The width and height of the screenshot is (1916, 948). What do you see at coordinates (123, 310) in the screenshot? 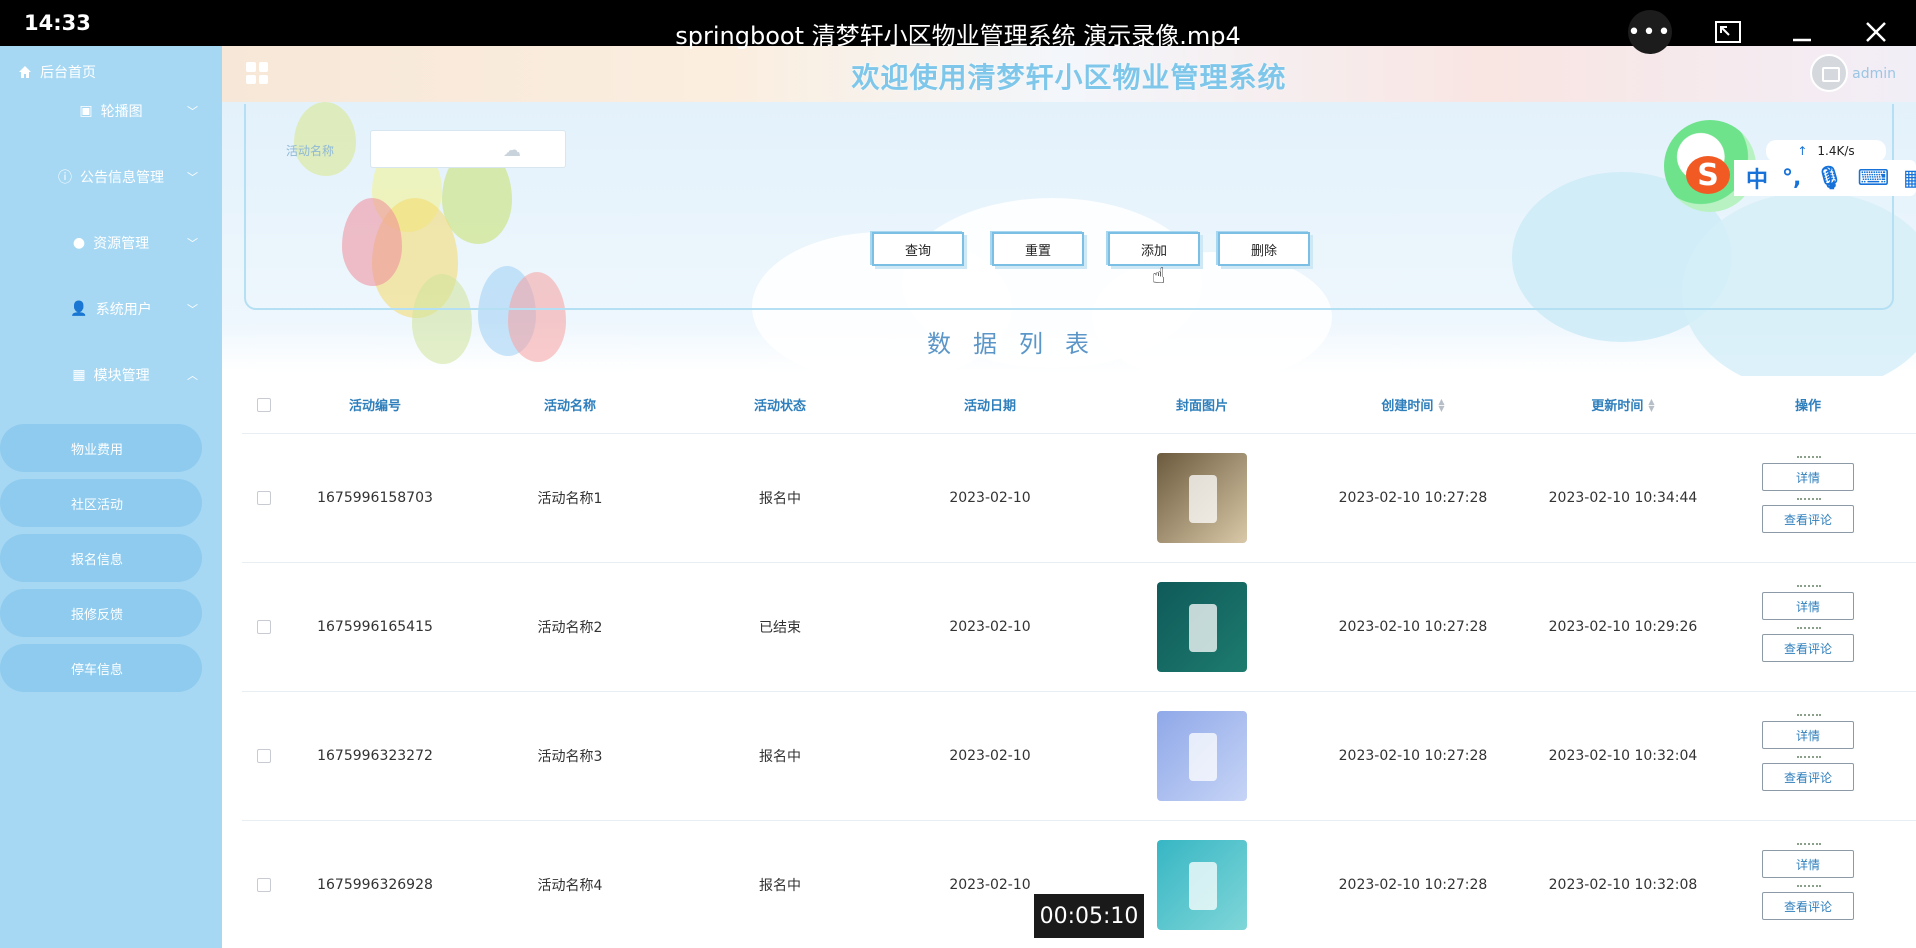
I see `sidebar-item-label: 系统用户` at bounding box center [123, 310].